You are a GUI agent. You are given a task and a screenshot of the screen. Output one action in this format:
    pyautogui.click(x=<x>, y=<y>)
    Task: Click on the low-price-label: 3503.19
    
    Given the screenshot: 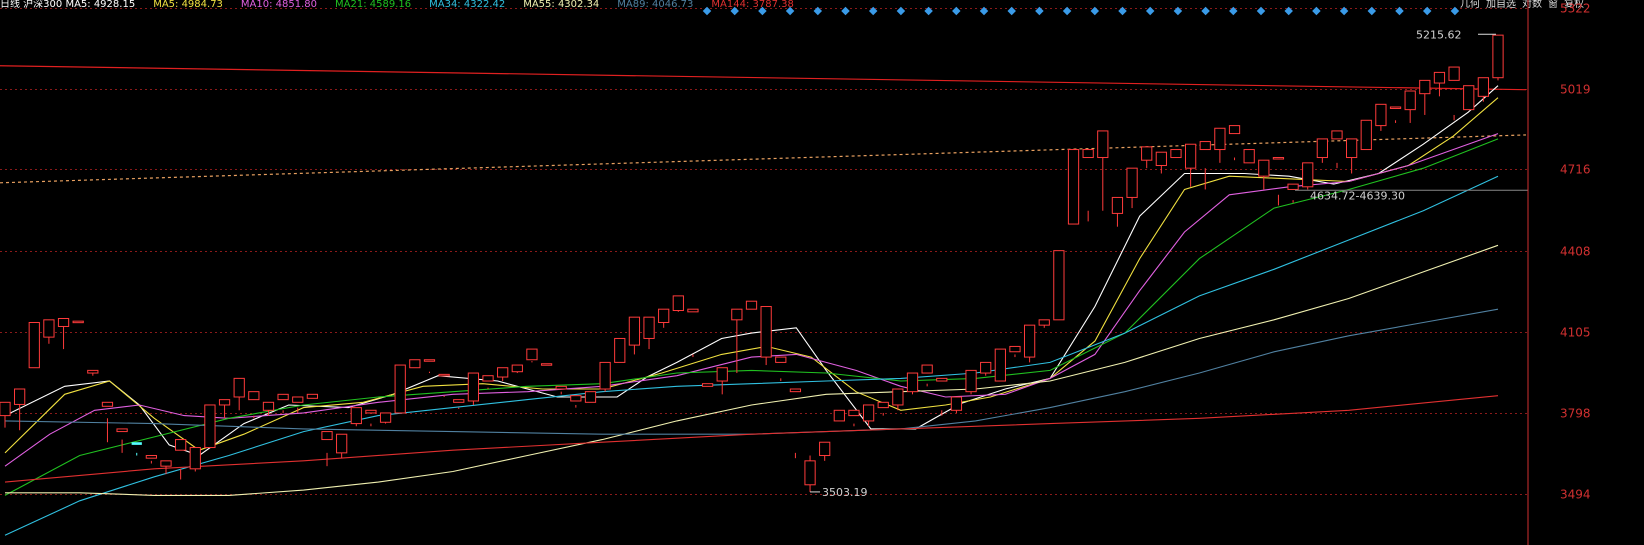 What is the action you would take?
    pyautogui.click(x=845, y=492)
    